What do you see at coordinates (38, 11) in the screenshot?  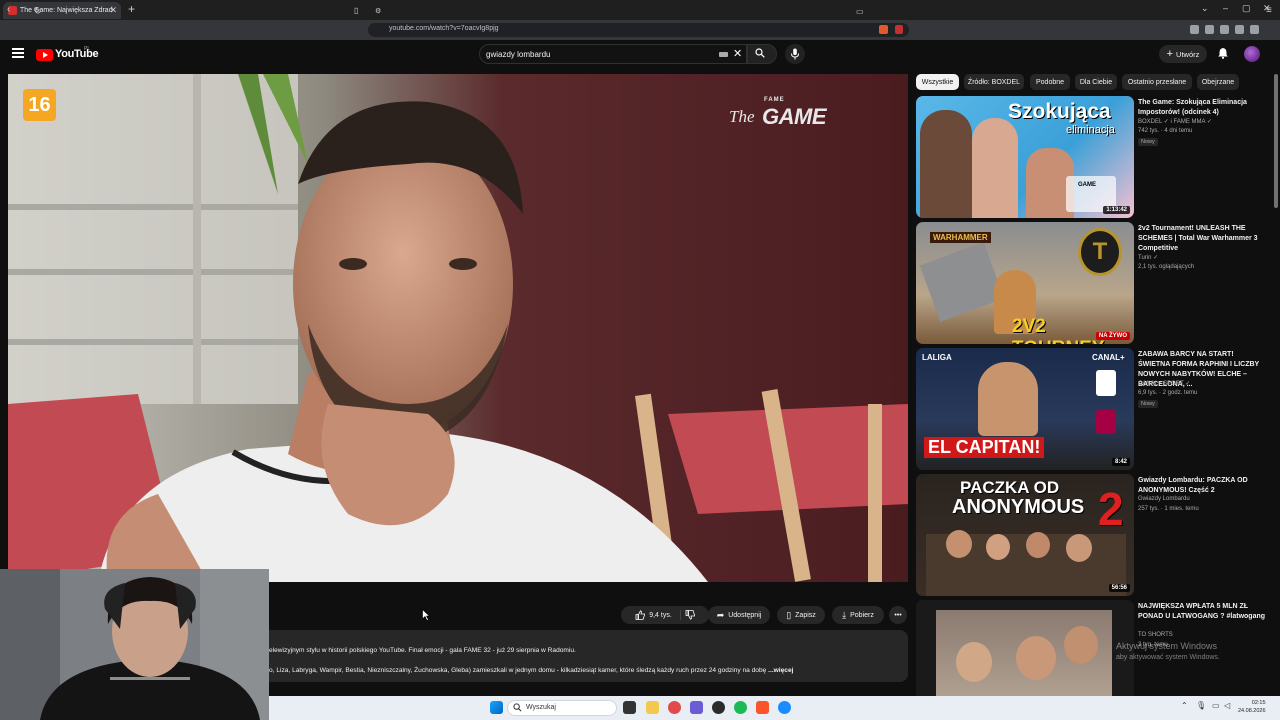 I see `reload-icon: ↻` at bounding box center [38, 11].